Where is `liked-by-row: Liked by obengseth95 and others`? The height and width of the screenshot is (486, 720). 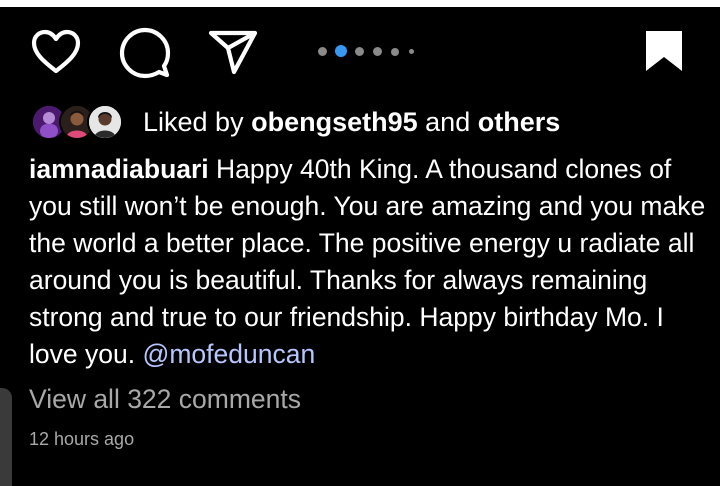 liked-by-row: Liked by obengseth95 and others is located at coordinates (361, 122).